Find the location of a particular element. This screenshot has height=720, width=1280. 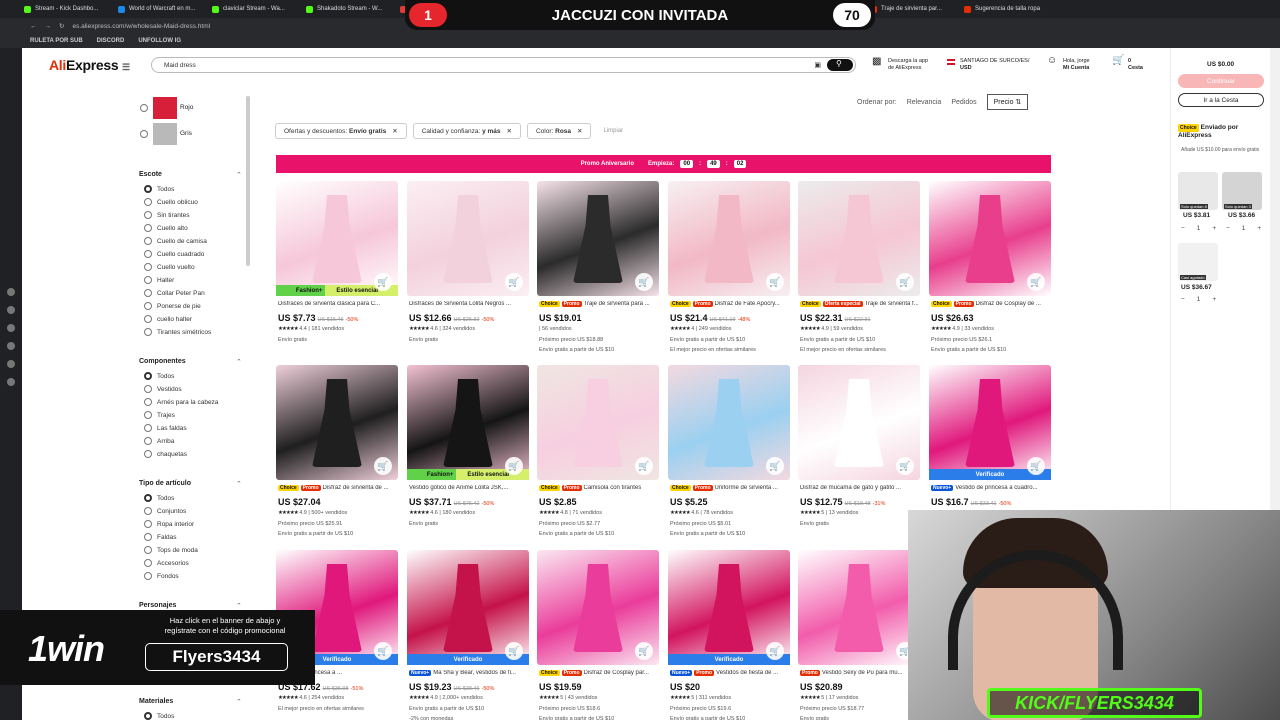

cart-item-thumb: Casi agotado is located at coordinates (1198, 262).